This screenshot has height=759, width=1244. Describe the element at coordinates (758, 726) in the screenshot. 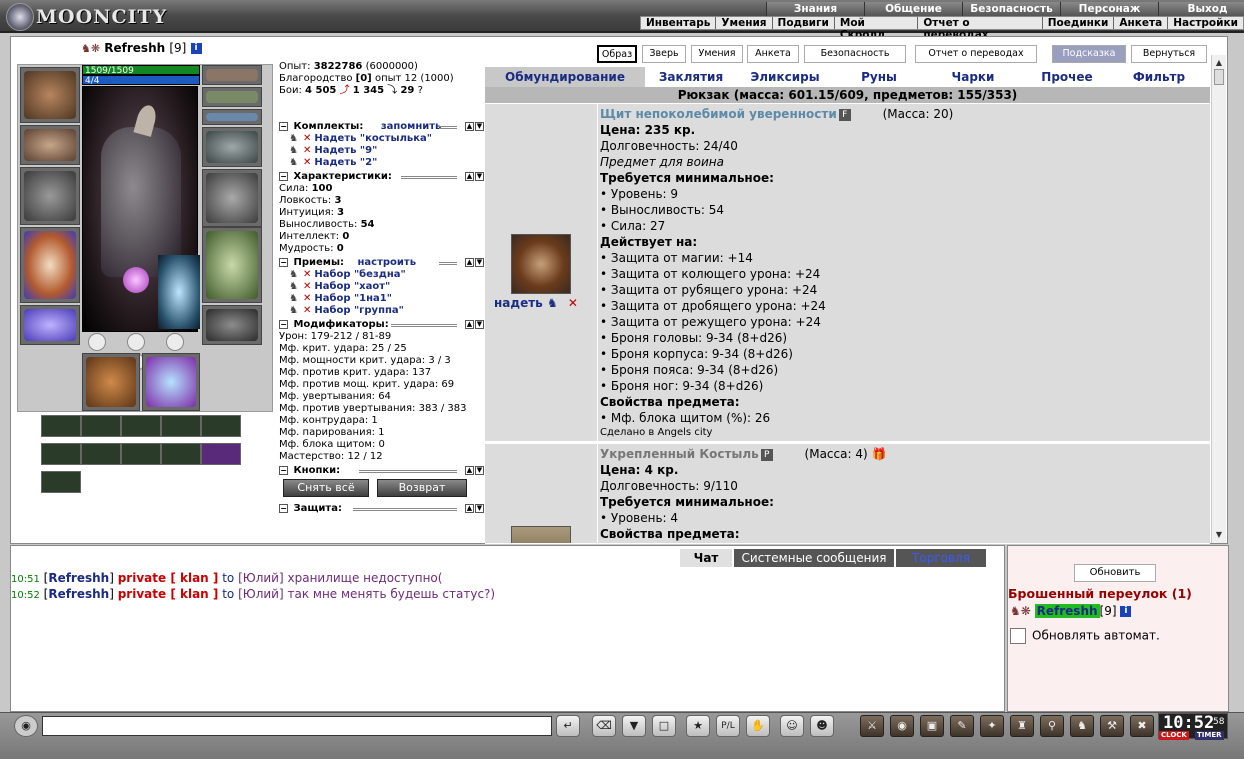

I see `hand-icon: ✋` at that location.